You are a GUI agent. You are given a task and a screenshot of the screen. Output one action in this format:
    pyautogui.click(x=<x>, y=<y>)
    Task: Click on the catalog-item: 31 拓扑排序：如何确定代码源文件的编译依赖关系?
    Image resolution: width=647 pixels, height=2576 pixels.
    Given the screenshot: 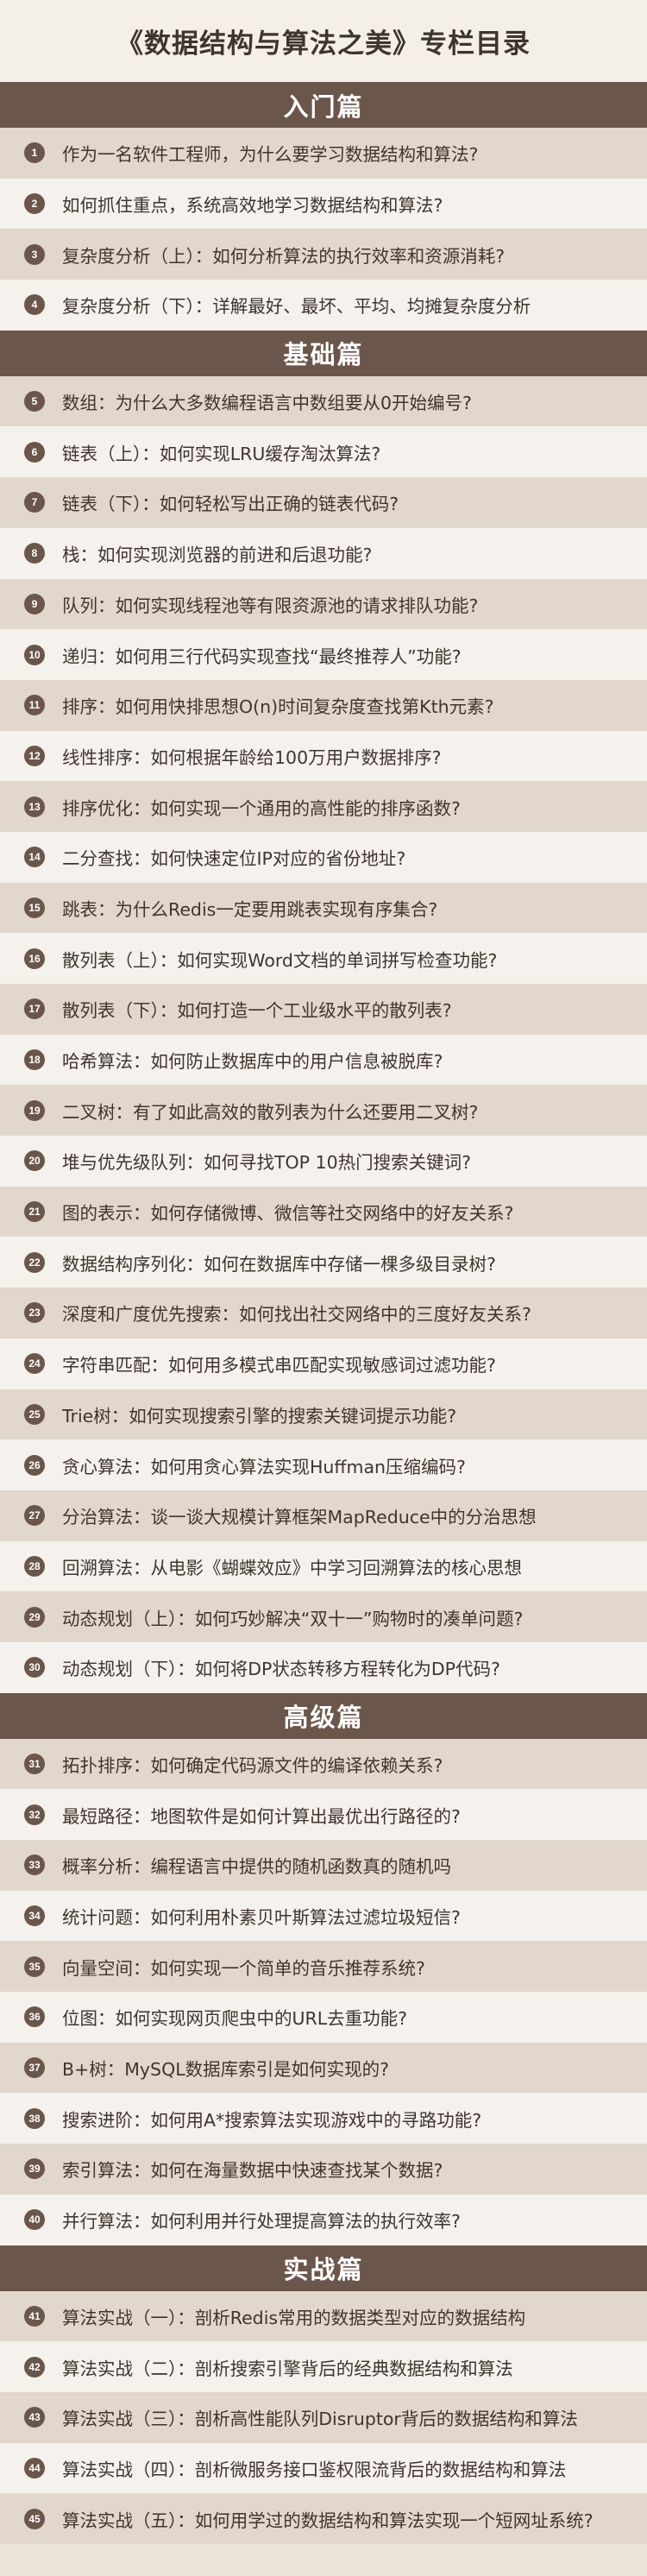 What is the action you would take?
    pyautogui.click(x=323, y=1764)
    